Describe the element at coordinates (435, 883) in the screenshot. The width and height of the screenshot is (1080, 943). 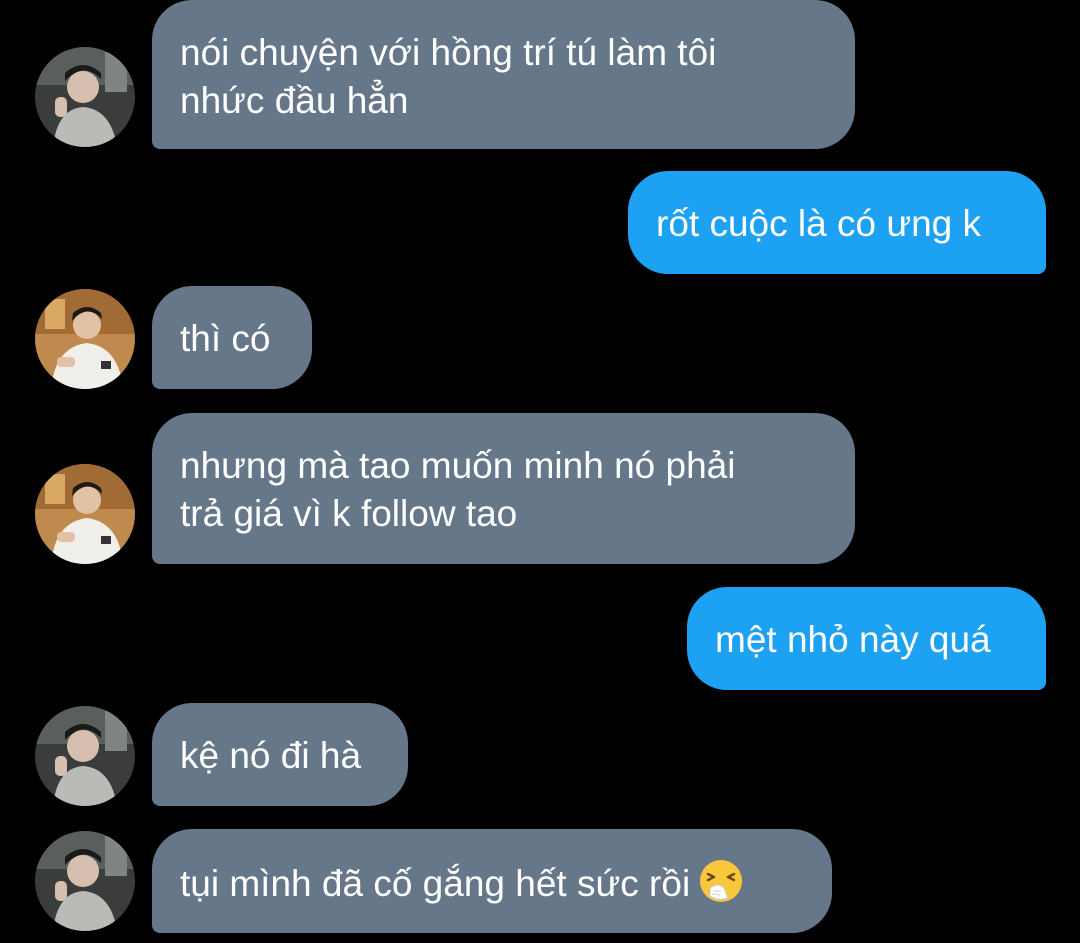
I see `message-text: tụi mình đã cố gắng hết sức rồi` at that location.